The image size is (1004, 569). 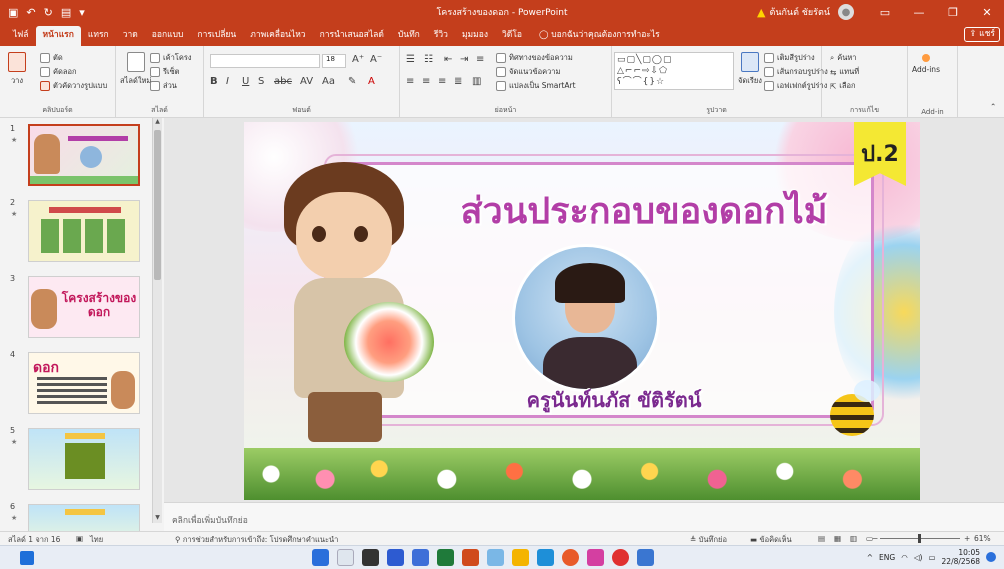 What do you see at coordinates (352, 81) in the screenshot?
I see `highlight-icon: ✎` at bounding box center [352, 81].